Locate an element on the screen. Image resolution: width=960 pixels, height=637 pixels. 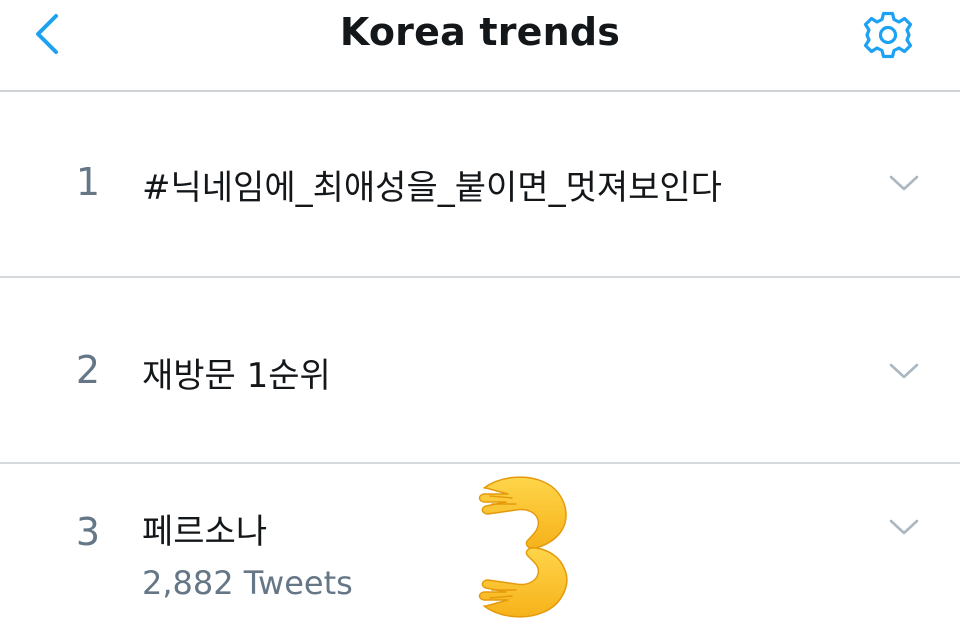
trend-rank: 1 is located at coordinates (88, 182).